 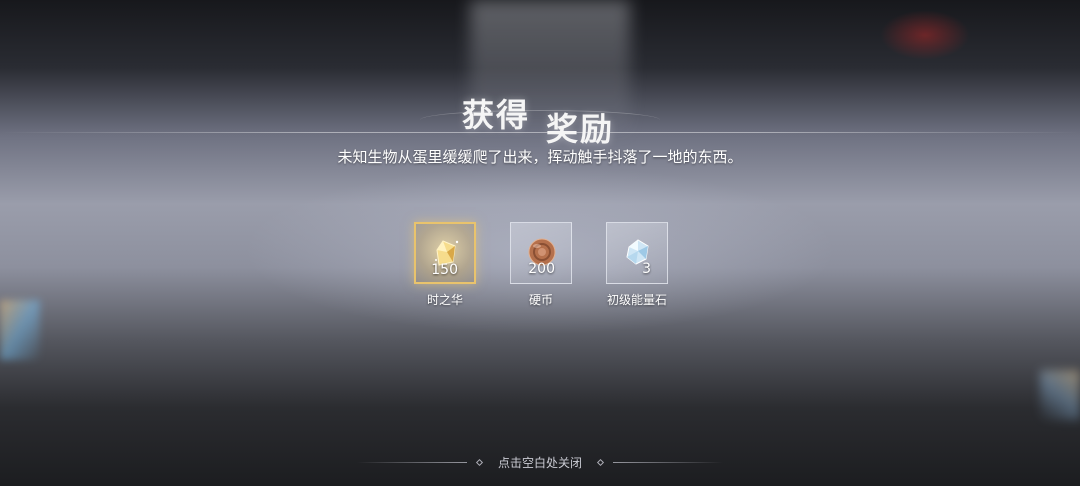 I want to click on reward-item-energy-stone: 3 初级能量石, so click(x=640, y=265).